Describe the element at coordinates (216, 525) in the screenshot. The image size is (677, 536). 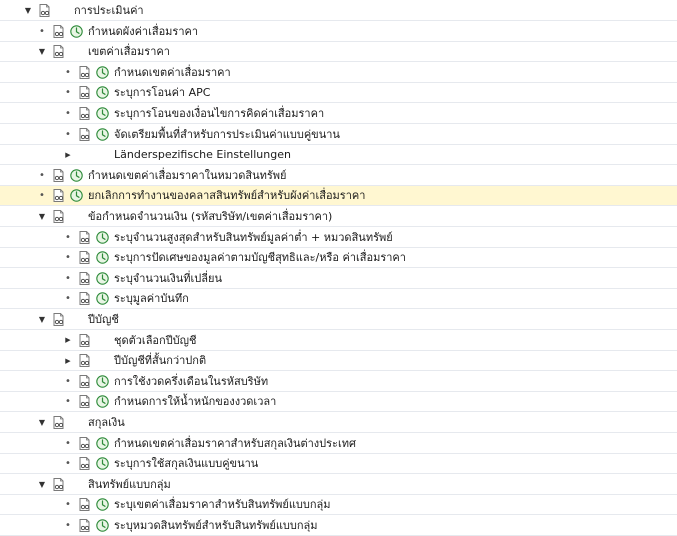
I see `tree-node-label: ระบุหมวดสินทรัพย์สำหรับสินทรัพย์แบบกลุ่ม` at that location.